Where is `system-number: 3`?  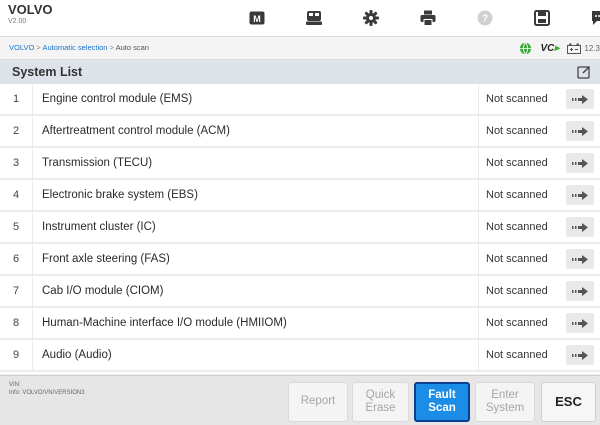
system-number: 3 is located at coordinates (16, 163).